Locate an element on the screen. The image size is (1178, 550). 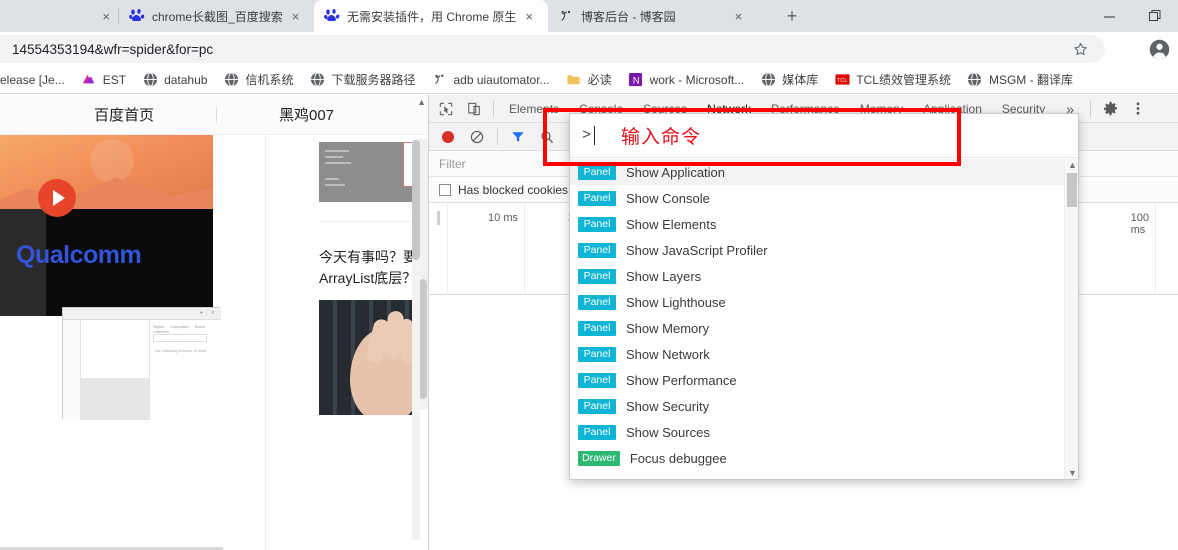
filter-funnel-icon is located at coordinates (518, 137).